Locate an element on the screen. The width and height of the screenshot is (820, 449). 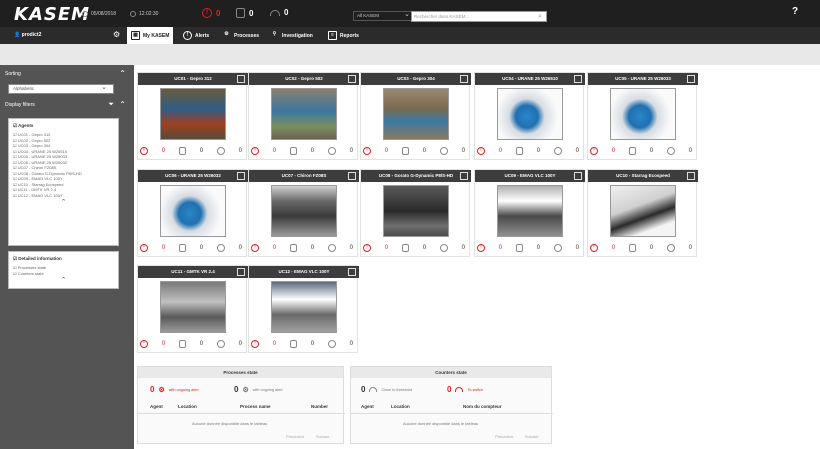
agent-card: UC01 - Gepro 312! 0 0 0 is located at coordinates (192, 116).